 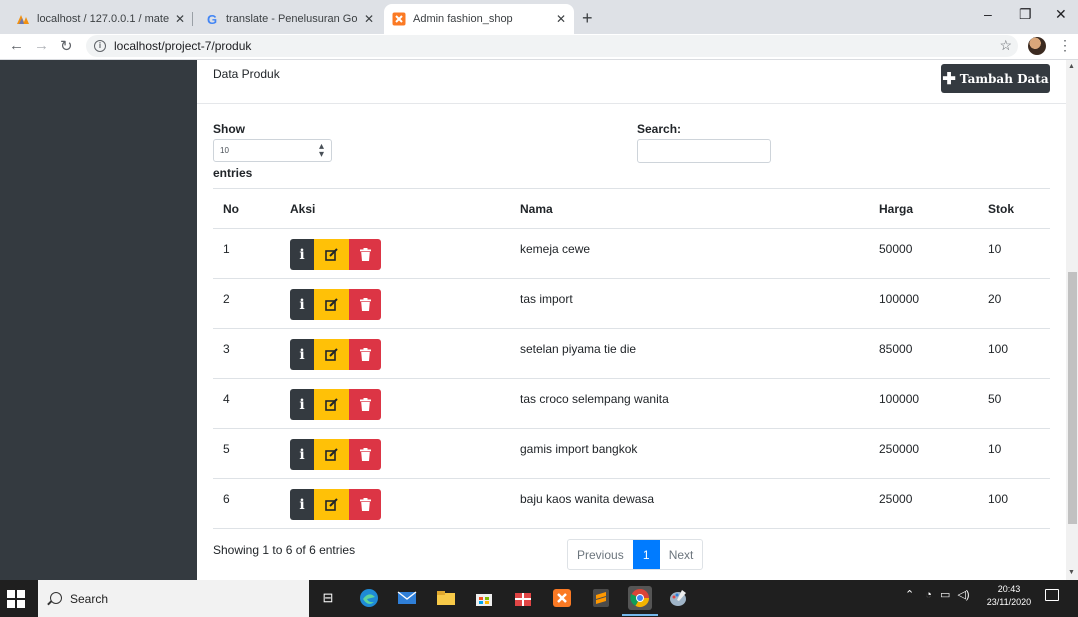 I want to click on windows-start-icon, so click(x=16, y=599).